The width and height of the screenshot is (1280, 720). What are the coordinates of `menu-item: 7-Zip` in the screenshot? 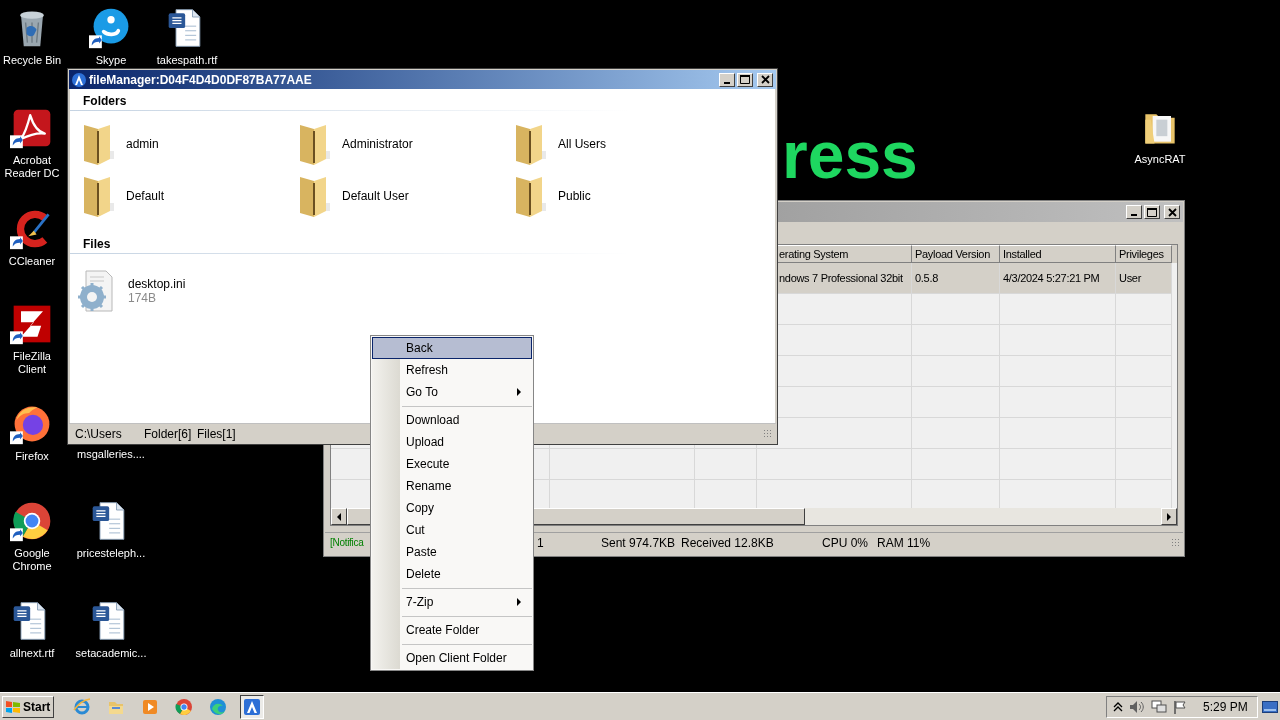 It's located at (452, 602).